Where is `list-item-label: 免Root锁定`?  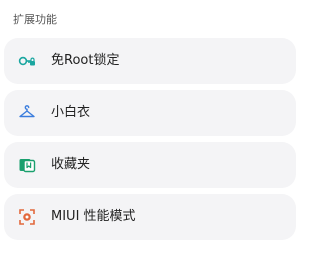 list-item-label: 免Root锁定 is located at coordinates (85, 60).